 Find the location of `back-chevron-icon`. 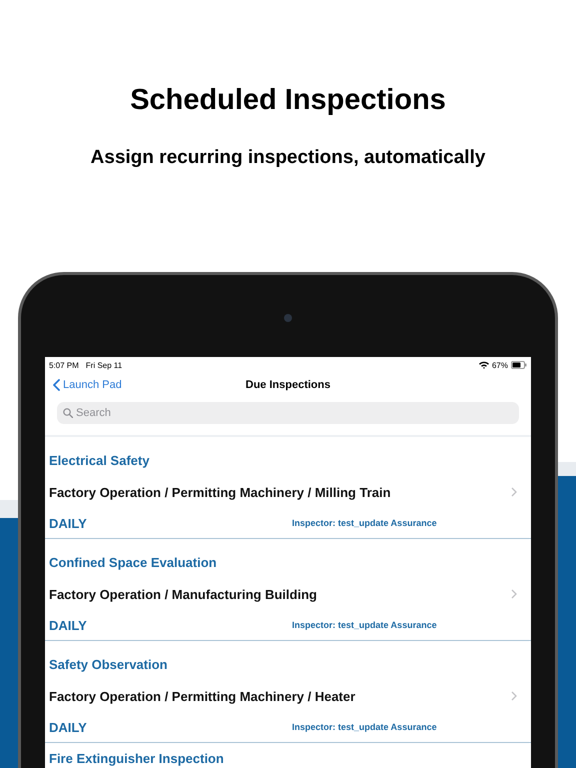

back-chevron-icon is located at coordinates (56, 385).